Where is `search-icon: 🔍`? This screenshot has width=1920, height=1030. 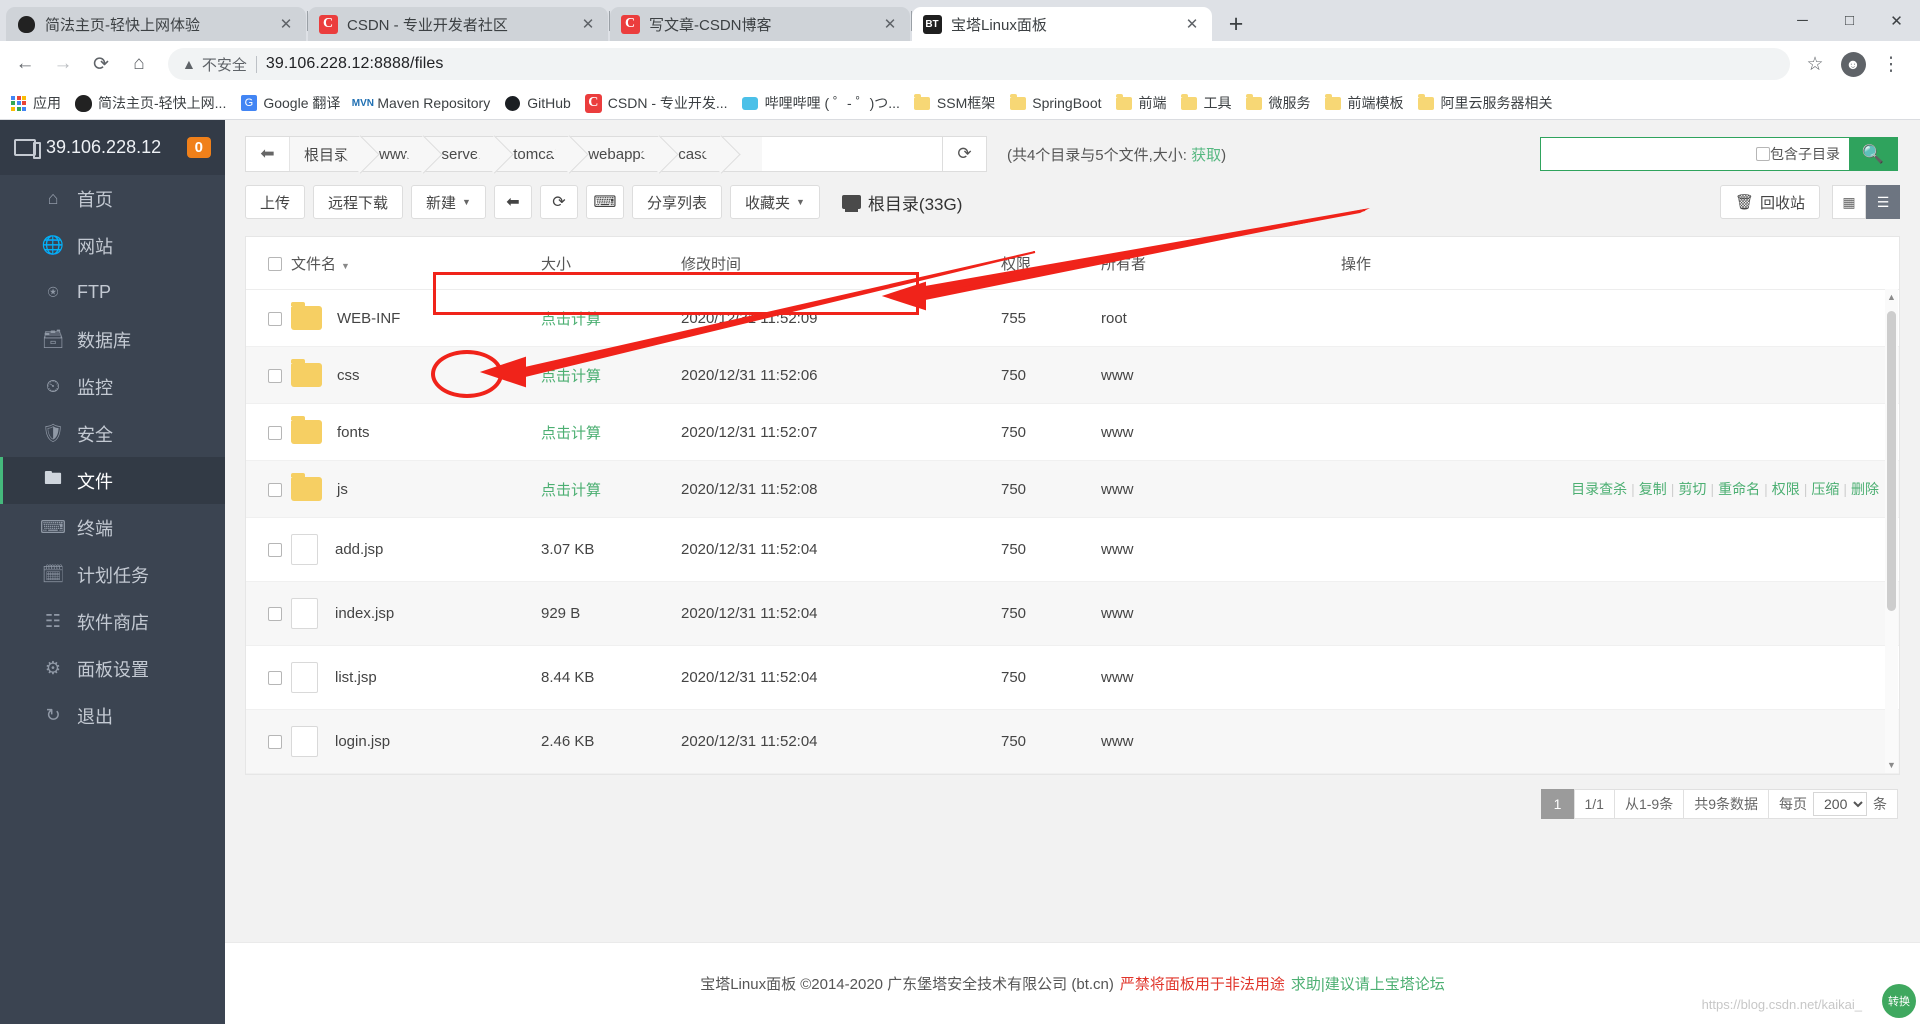 search-icon: 🔍 is located at coordinates (1873, 154).